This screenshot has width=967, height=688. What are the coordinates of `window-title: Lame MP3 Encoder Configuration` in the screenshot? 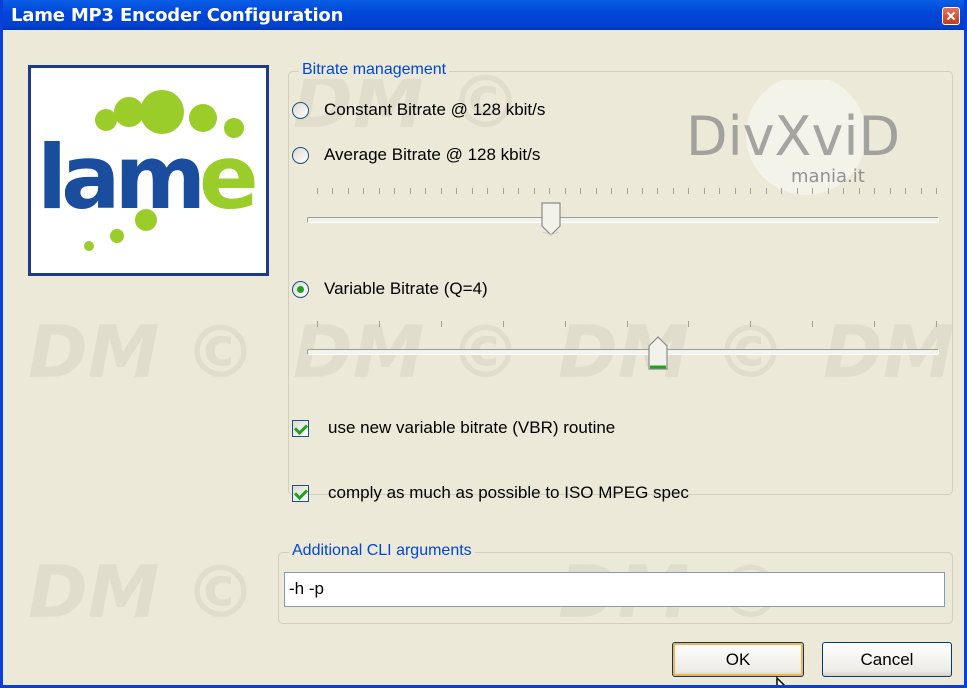 It's located at (177, 15).